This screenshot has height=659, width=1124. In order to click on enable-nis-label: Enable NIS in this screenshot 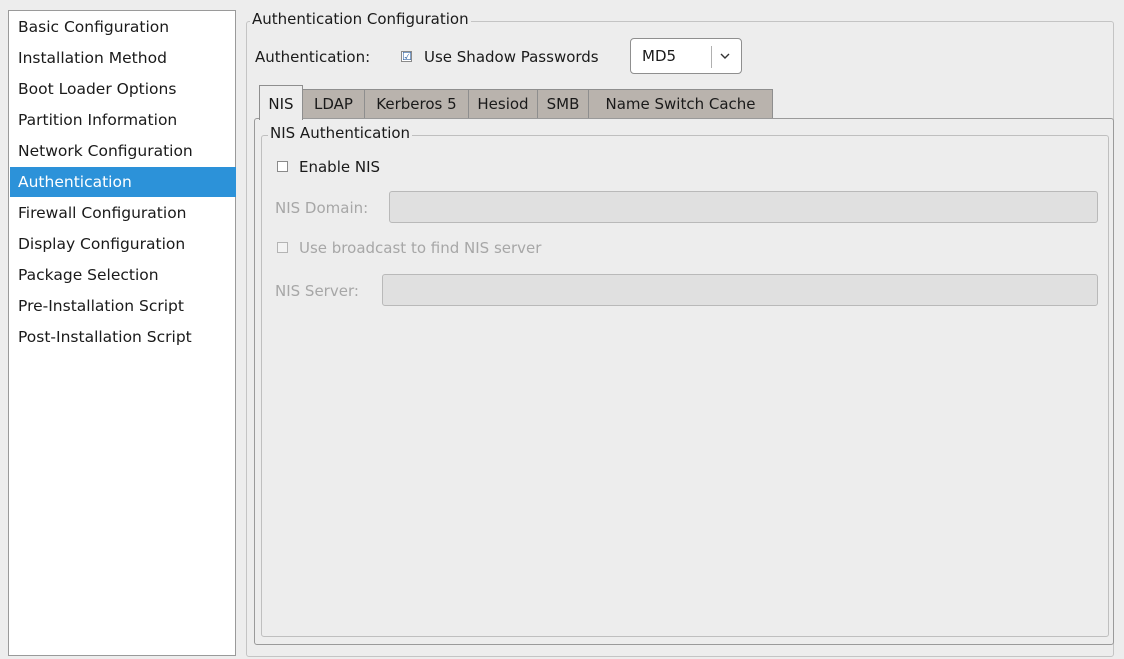, I will do `click(339, 167)`.